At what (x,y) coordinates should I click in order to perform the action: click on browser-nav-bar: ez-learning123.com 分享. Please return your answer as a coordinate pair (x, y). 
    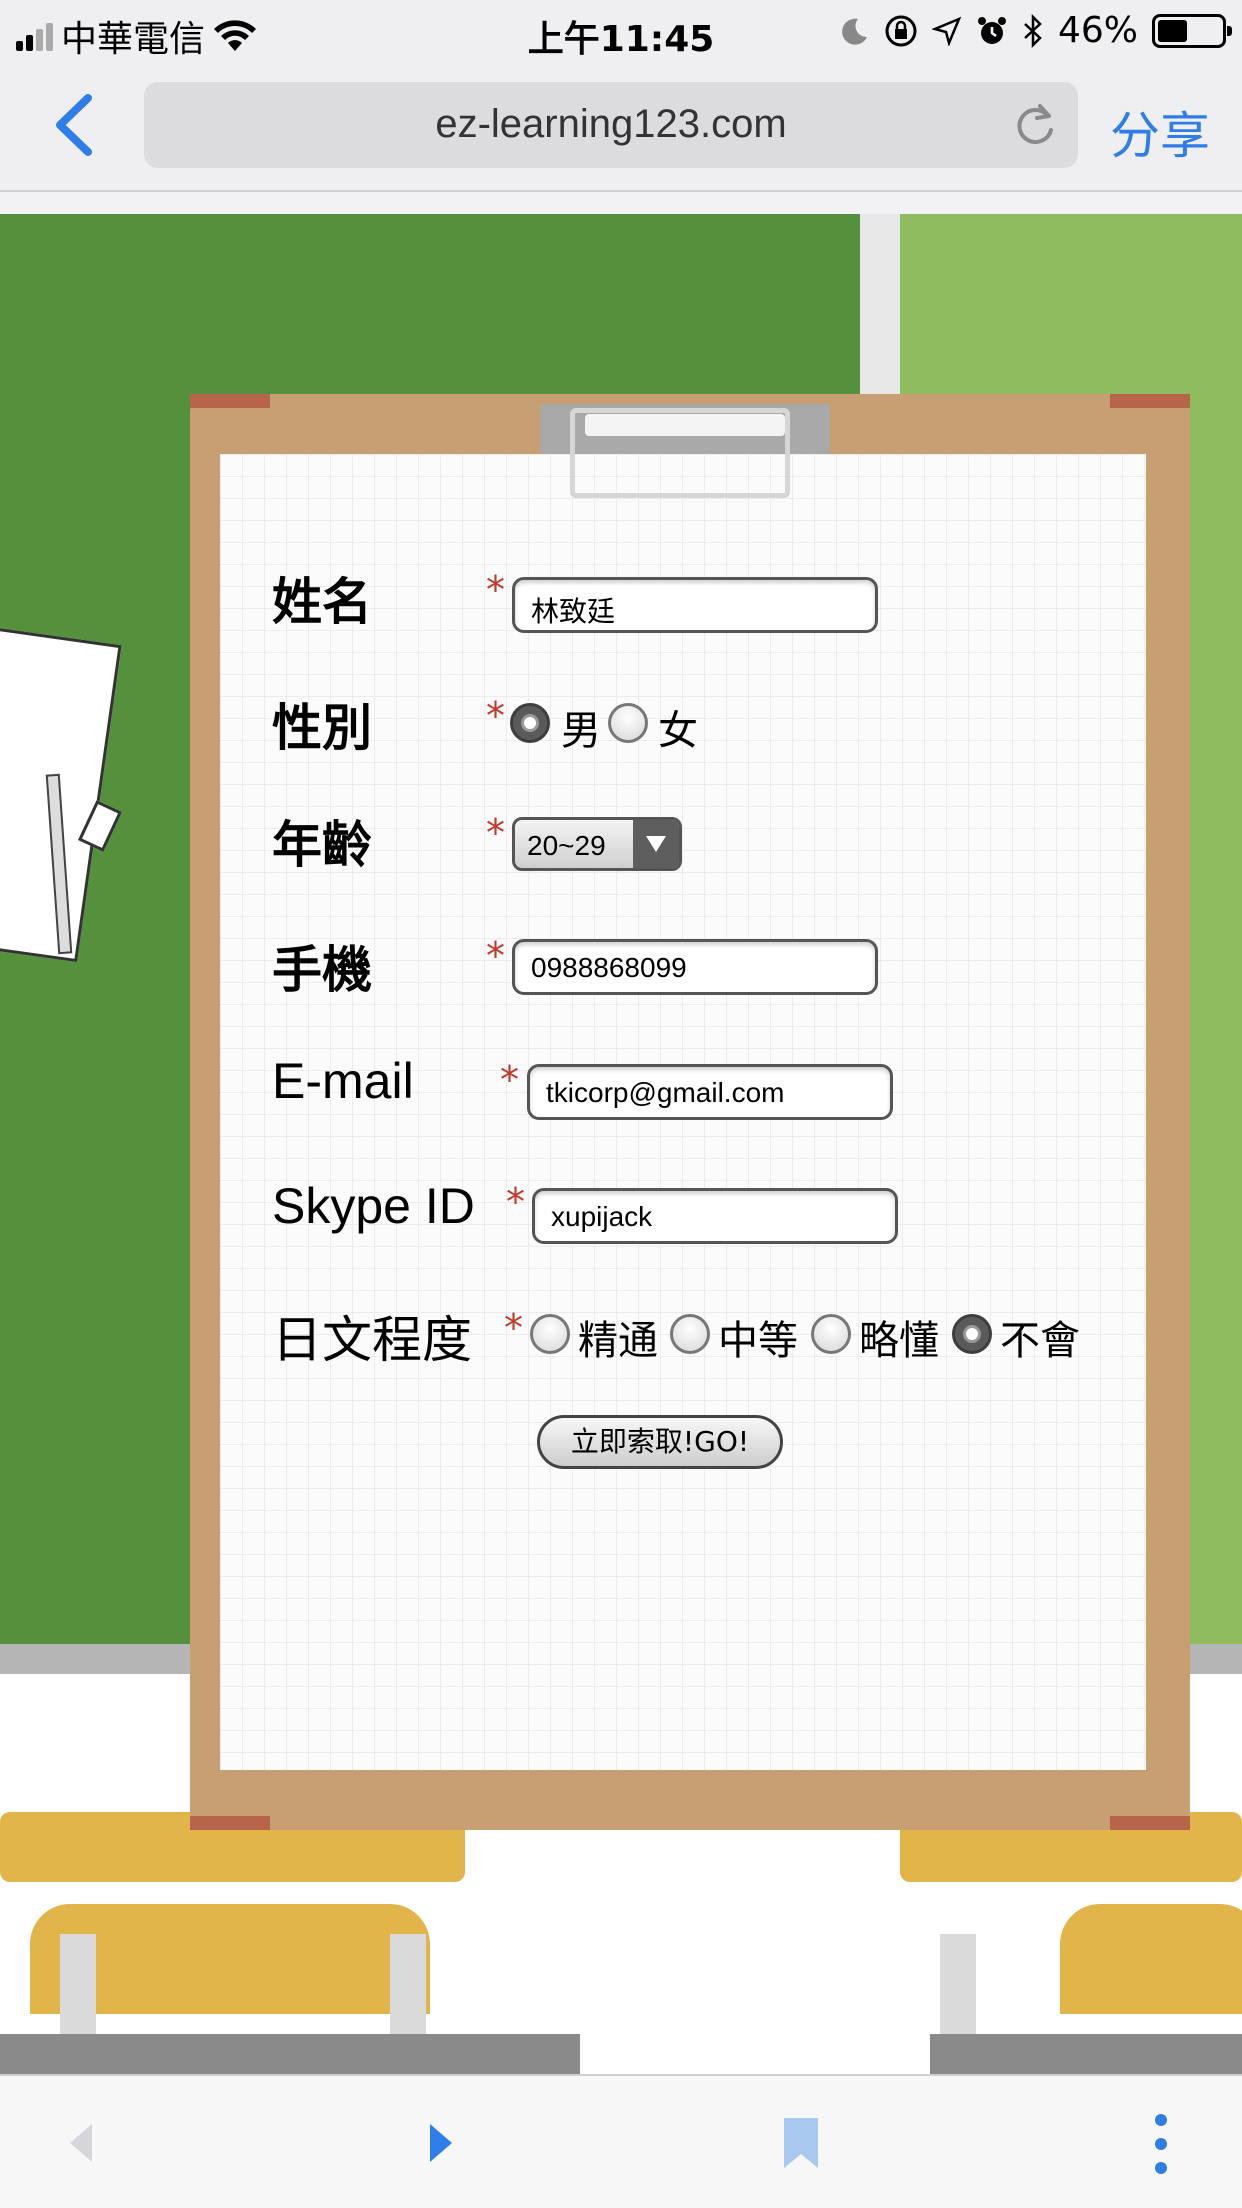
    Looking at the image, I should click on (621, 128).